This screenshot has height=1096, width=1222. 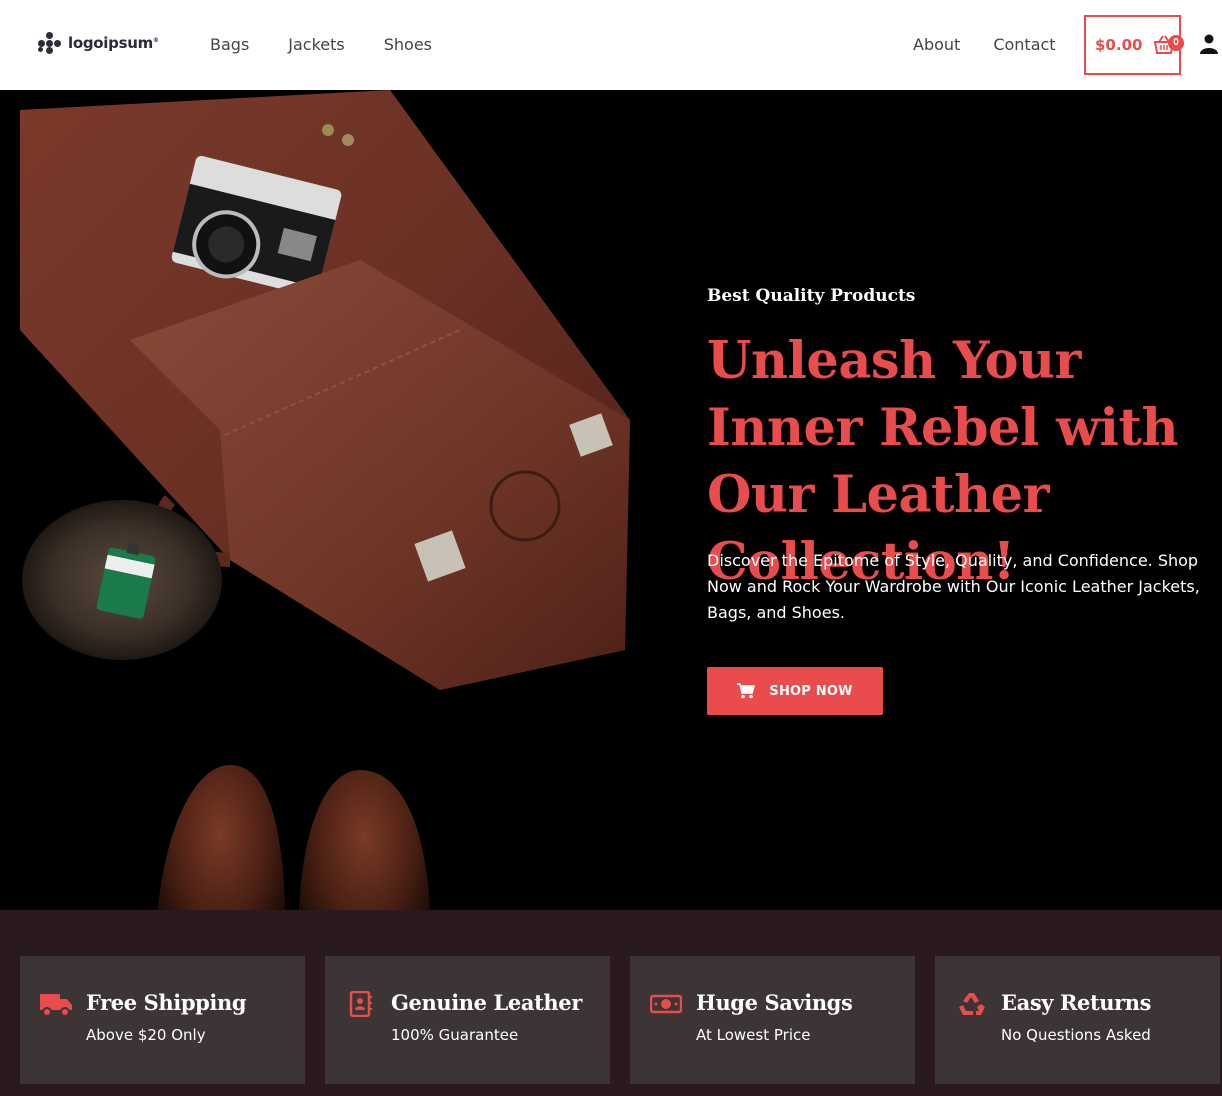 What do you see at coordinates (166, 1002) in the screenshot?
I see `feature-title: Free Shipping` at bounding box center [166, 1002].